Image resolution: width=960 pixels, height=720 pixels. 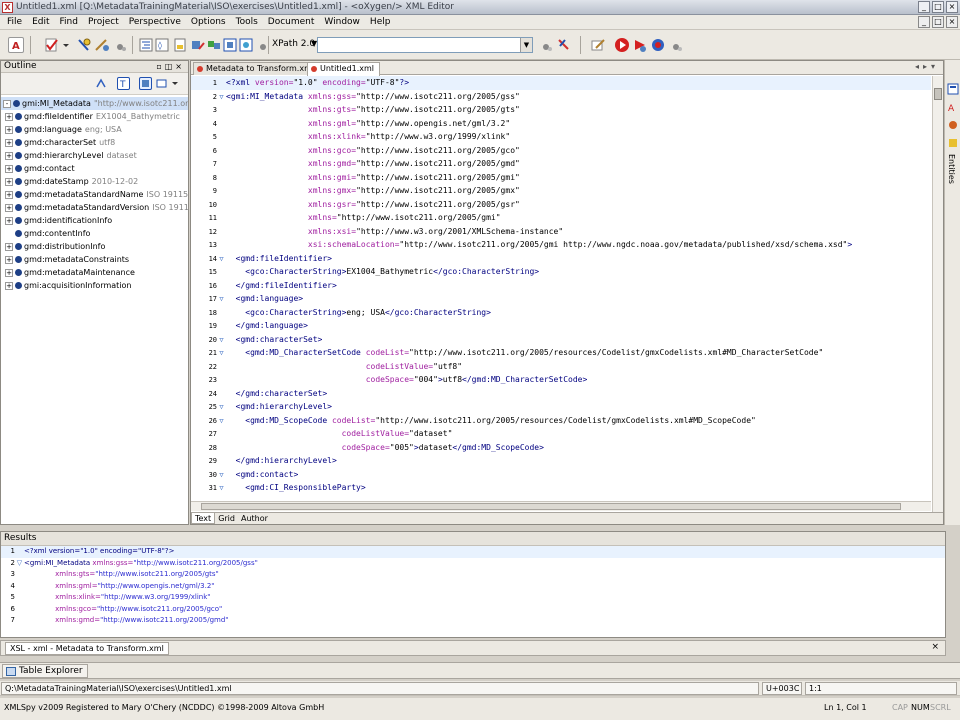 I want to click on apply-transformation-icon, so click(x=622, y=45).